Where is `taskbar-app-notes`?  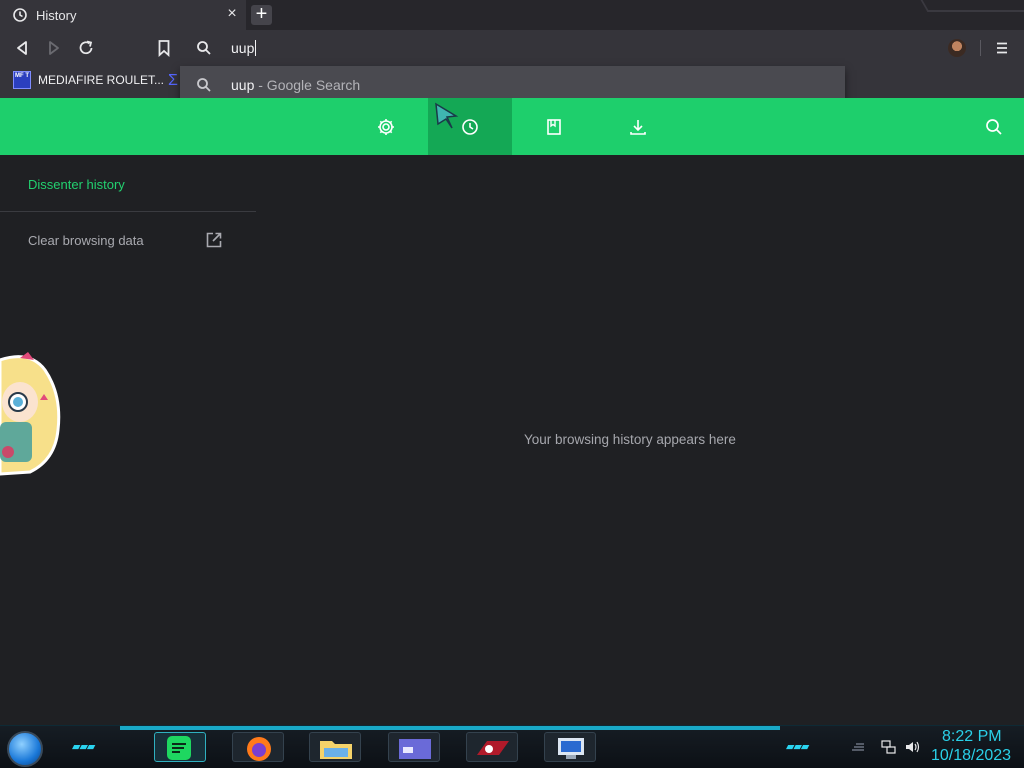
taskbar-app-notes is located at coordinates (180, 747).